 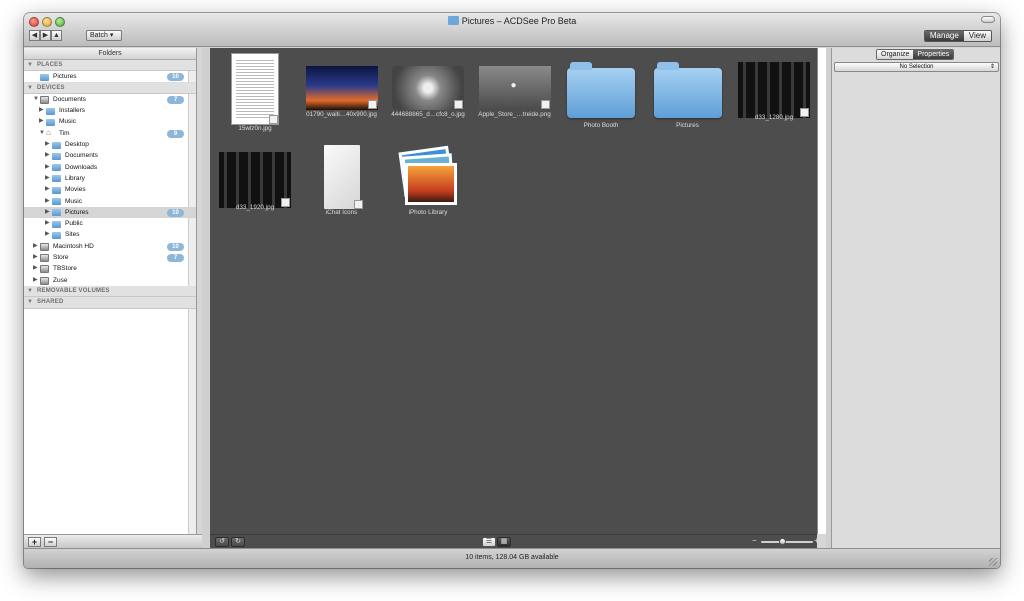 I want to click on properties-panel: Organize Properties No Selection ⇕, so click(x=915, y=298).